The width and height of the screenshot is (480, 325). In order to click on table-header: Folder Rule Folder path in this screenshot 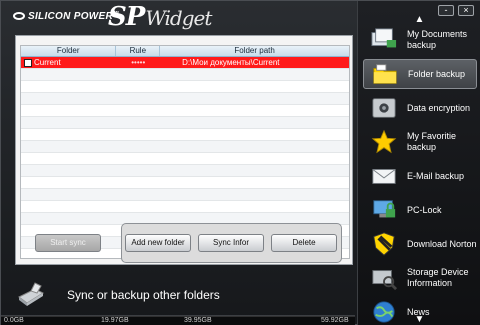, I will do `click(185, 51)`.